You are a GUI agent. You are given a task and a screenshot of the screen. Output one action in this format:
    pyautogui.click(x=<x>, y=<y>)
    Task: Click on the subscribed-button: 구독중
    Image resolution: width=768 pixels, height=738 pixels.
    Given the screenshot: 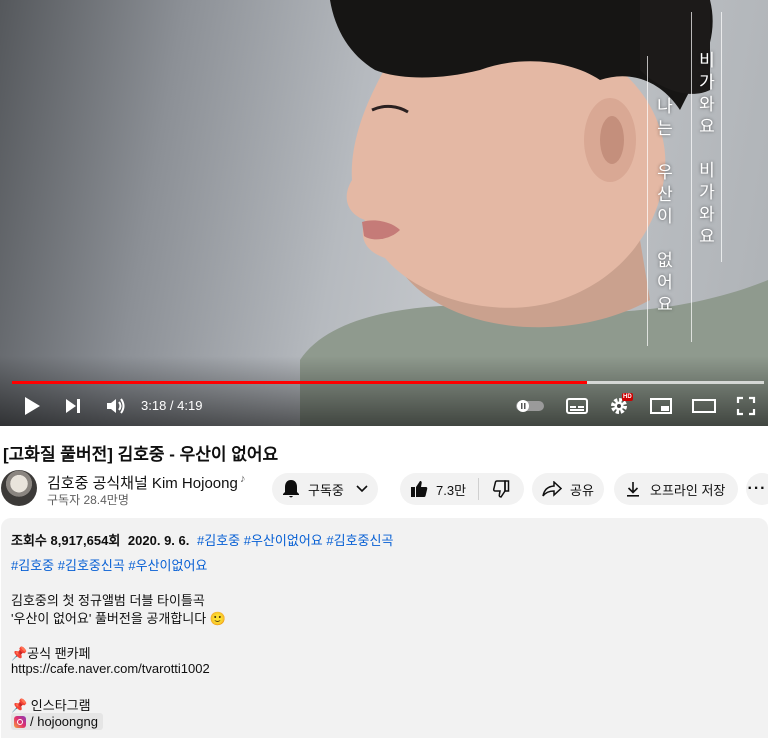 What is the action you would take?
    pyautogui.click(x=325, y=489)
    